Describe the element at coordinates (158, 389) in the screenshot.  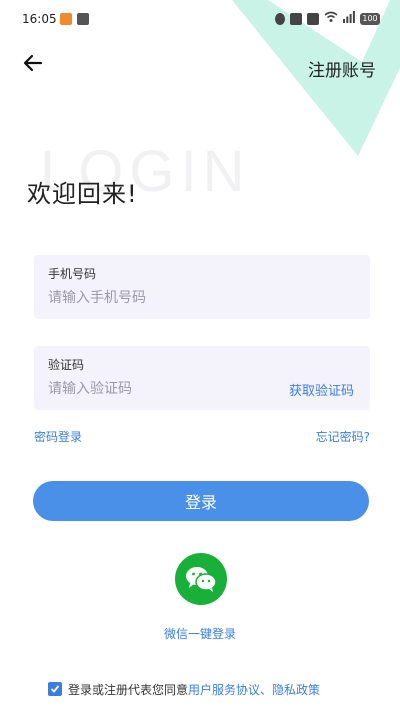
I see `code-input` at that location.